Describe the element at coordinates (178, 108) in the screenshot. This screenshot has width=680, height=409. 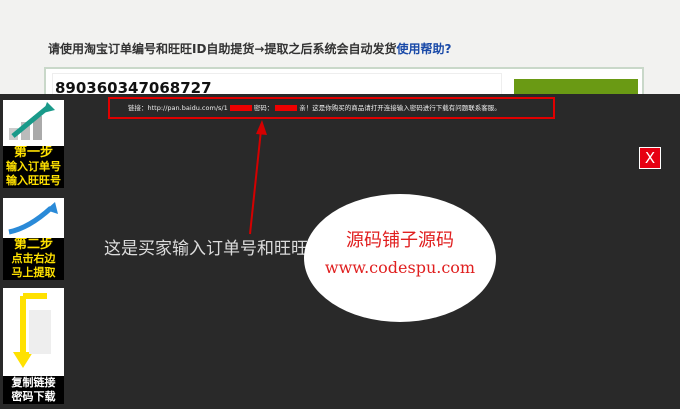
I see `link-url: 链接：http://pan.baidu.com/s/1` at that location.